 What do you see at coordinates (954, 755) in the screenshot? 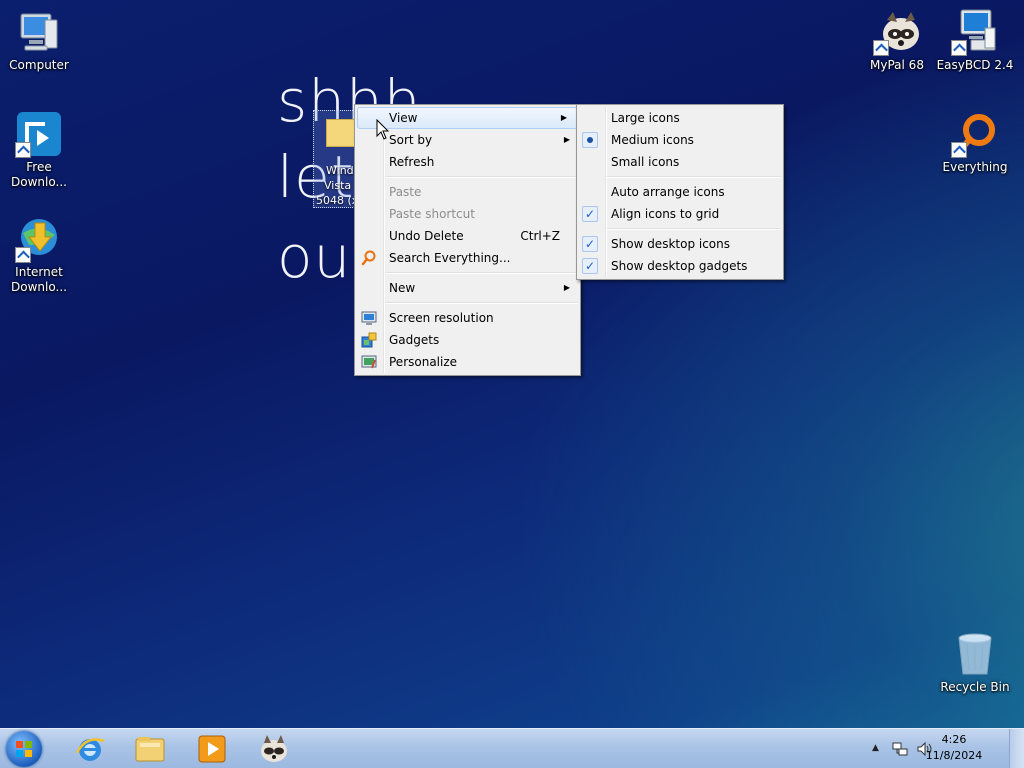
I see `clock-date: 11/8/2024` at bounding box center [954, 755].